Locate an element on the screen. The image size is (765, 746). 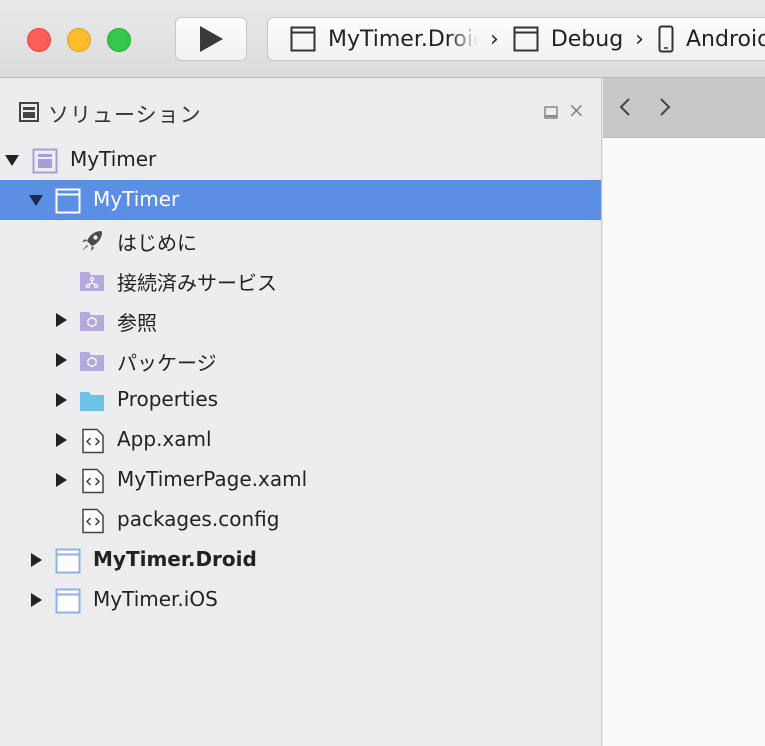
configuration-selector: Debug is located at coordinates (568, 39).